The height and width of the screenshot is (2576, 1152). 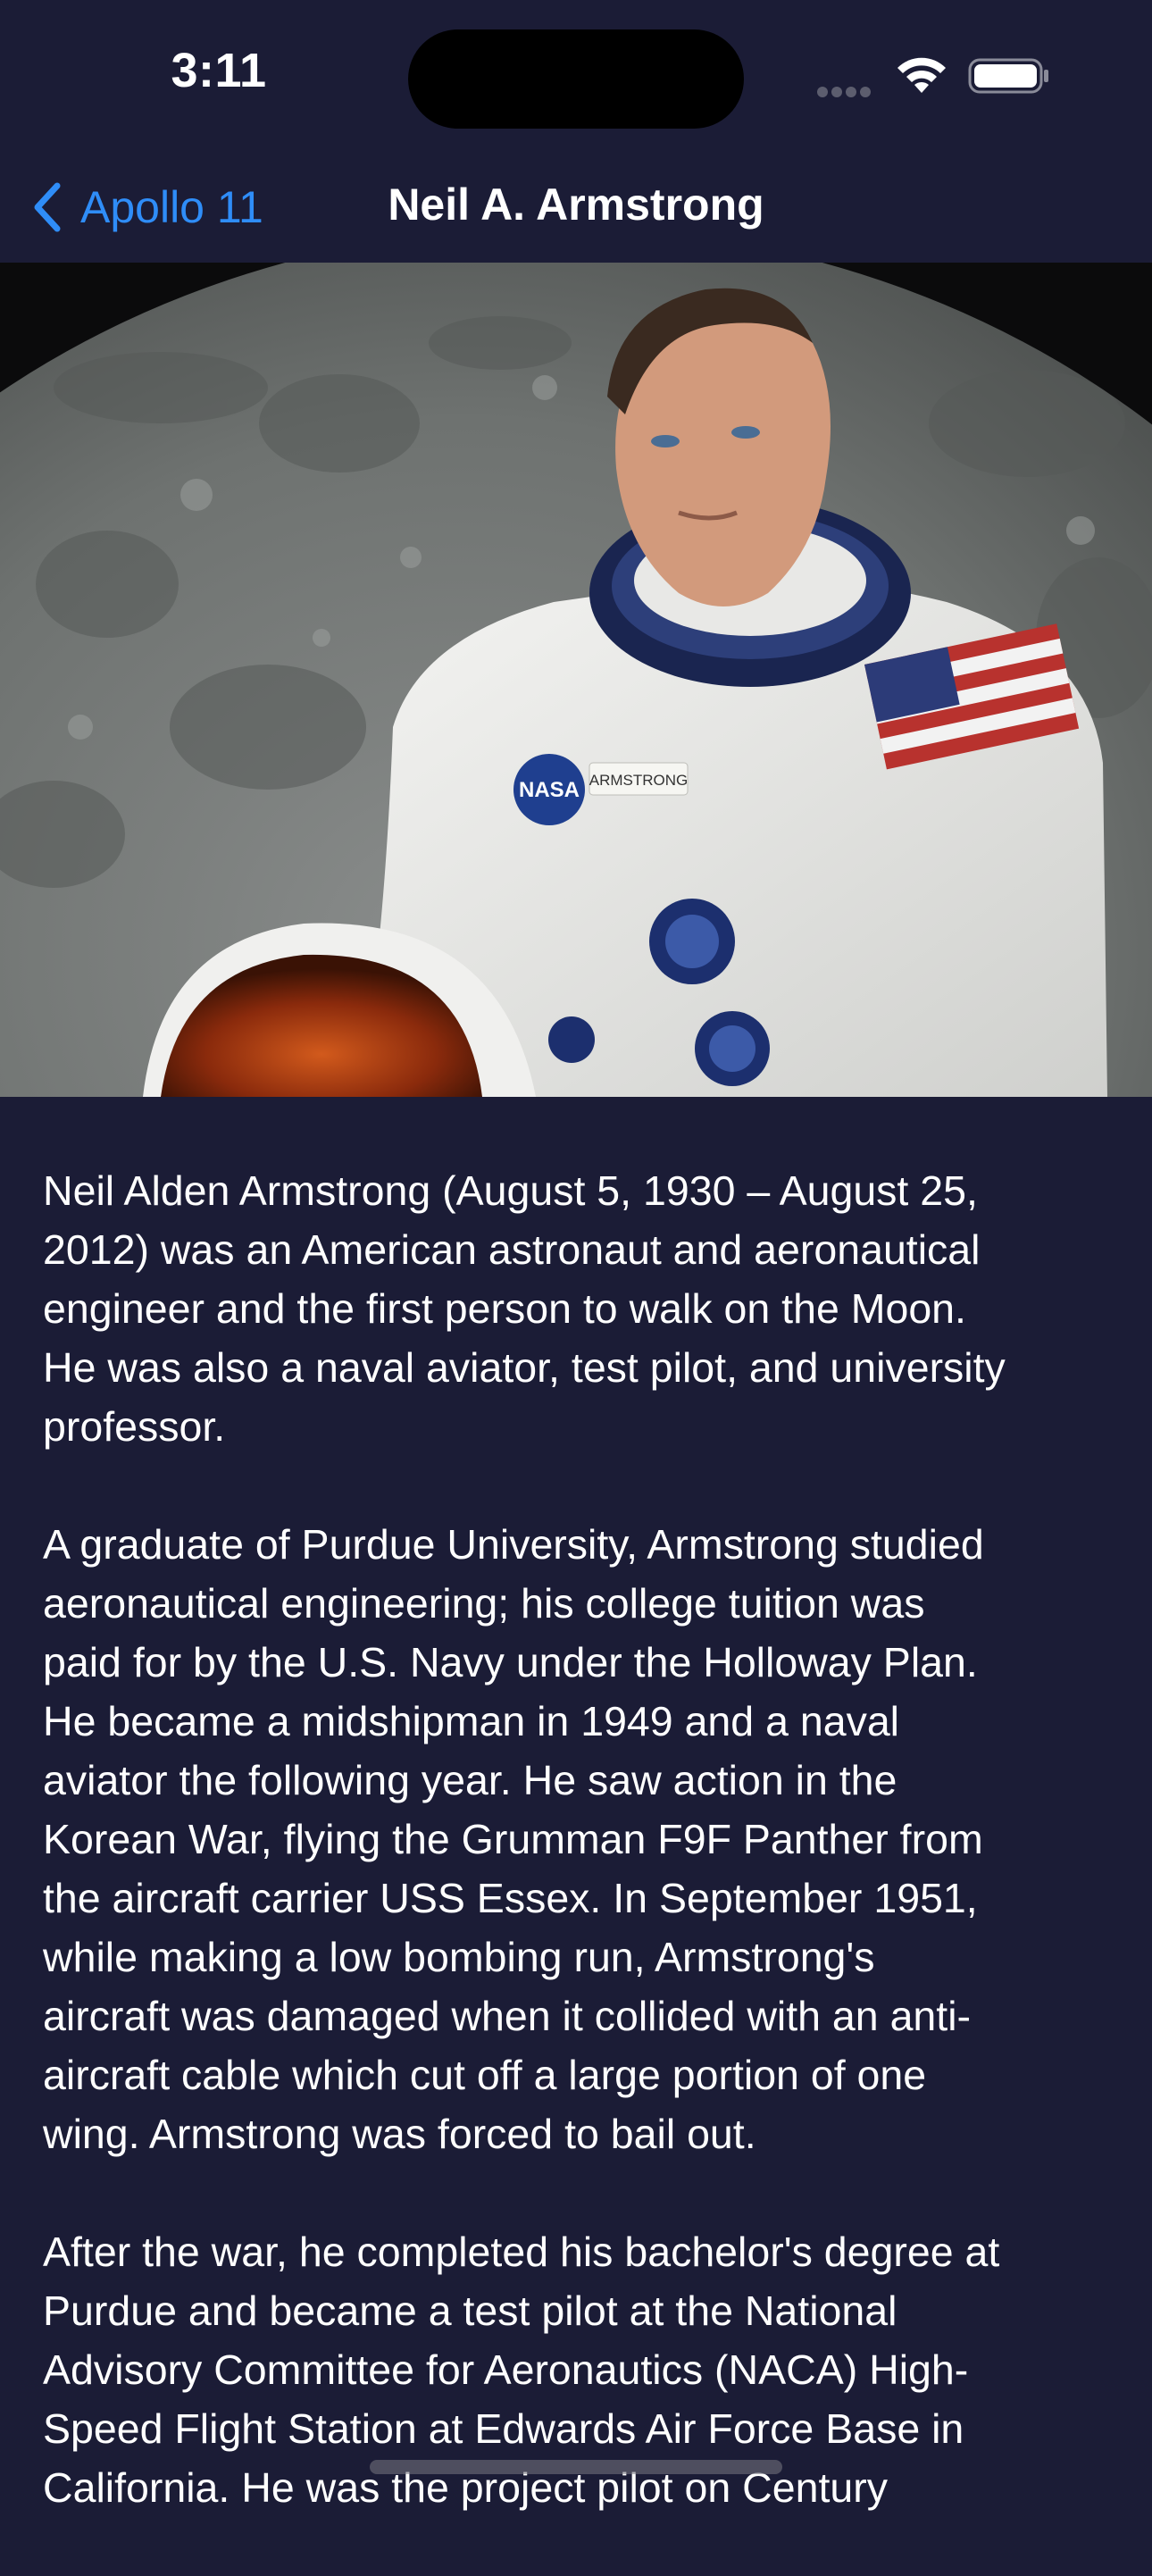 What do you see at coordinates (549, 790) in the screenshot?
I see `svg-text: NASA` at bounding box center [549, 790].